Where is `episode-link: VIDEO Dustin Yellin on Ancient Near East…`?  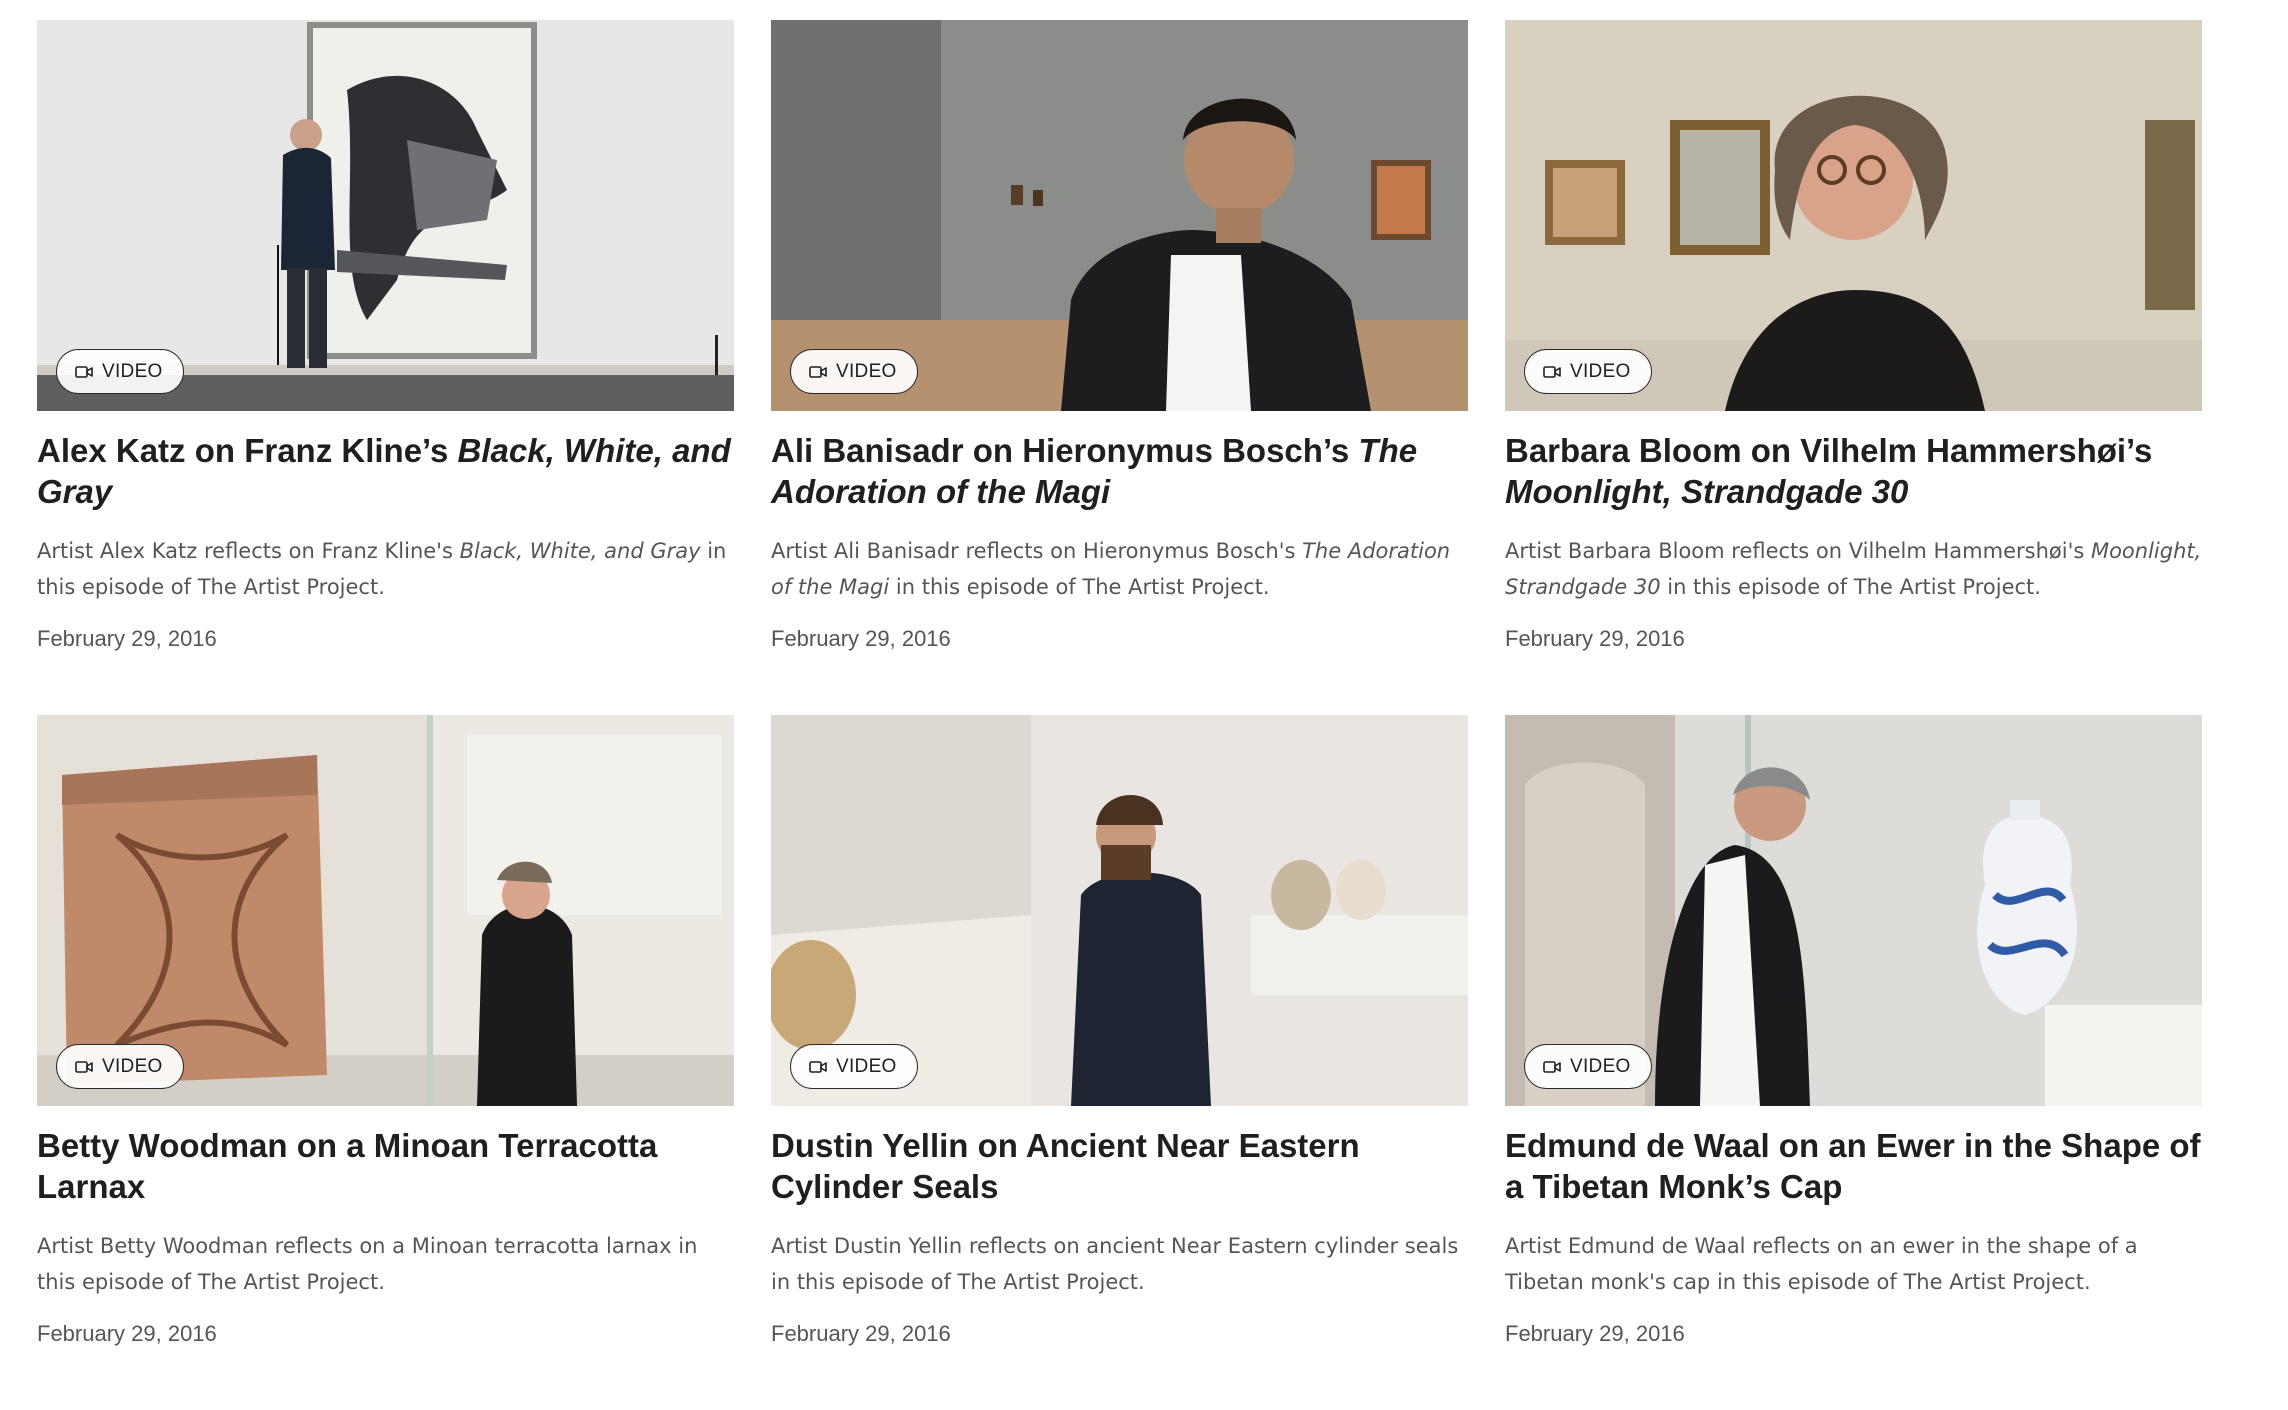 episode-link: VIDEO Dustin Yellin on Ancient Near East… is located at coordinates (1119, 1031).